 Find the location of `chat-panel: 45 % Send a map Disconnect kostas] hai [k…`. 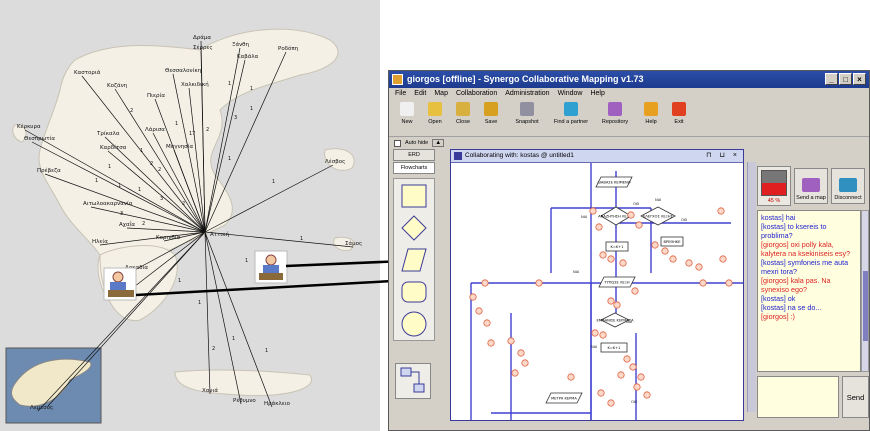

chat-panel: 45 % Send a map Disconnect kostas] hai [k… is located at coordinates (813, 290).